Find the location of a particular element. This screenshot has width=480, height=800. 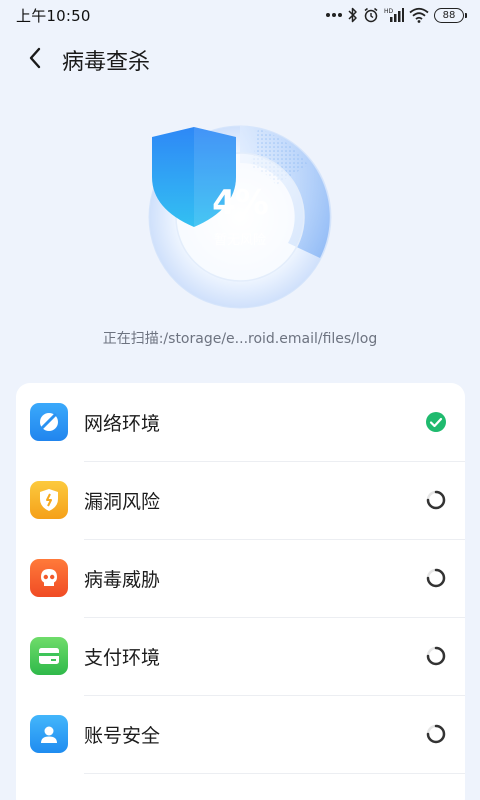

chevron-left-icon is located at coordinates (35, 60).